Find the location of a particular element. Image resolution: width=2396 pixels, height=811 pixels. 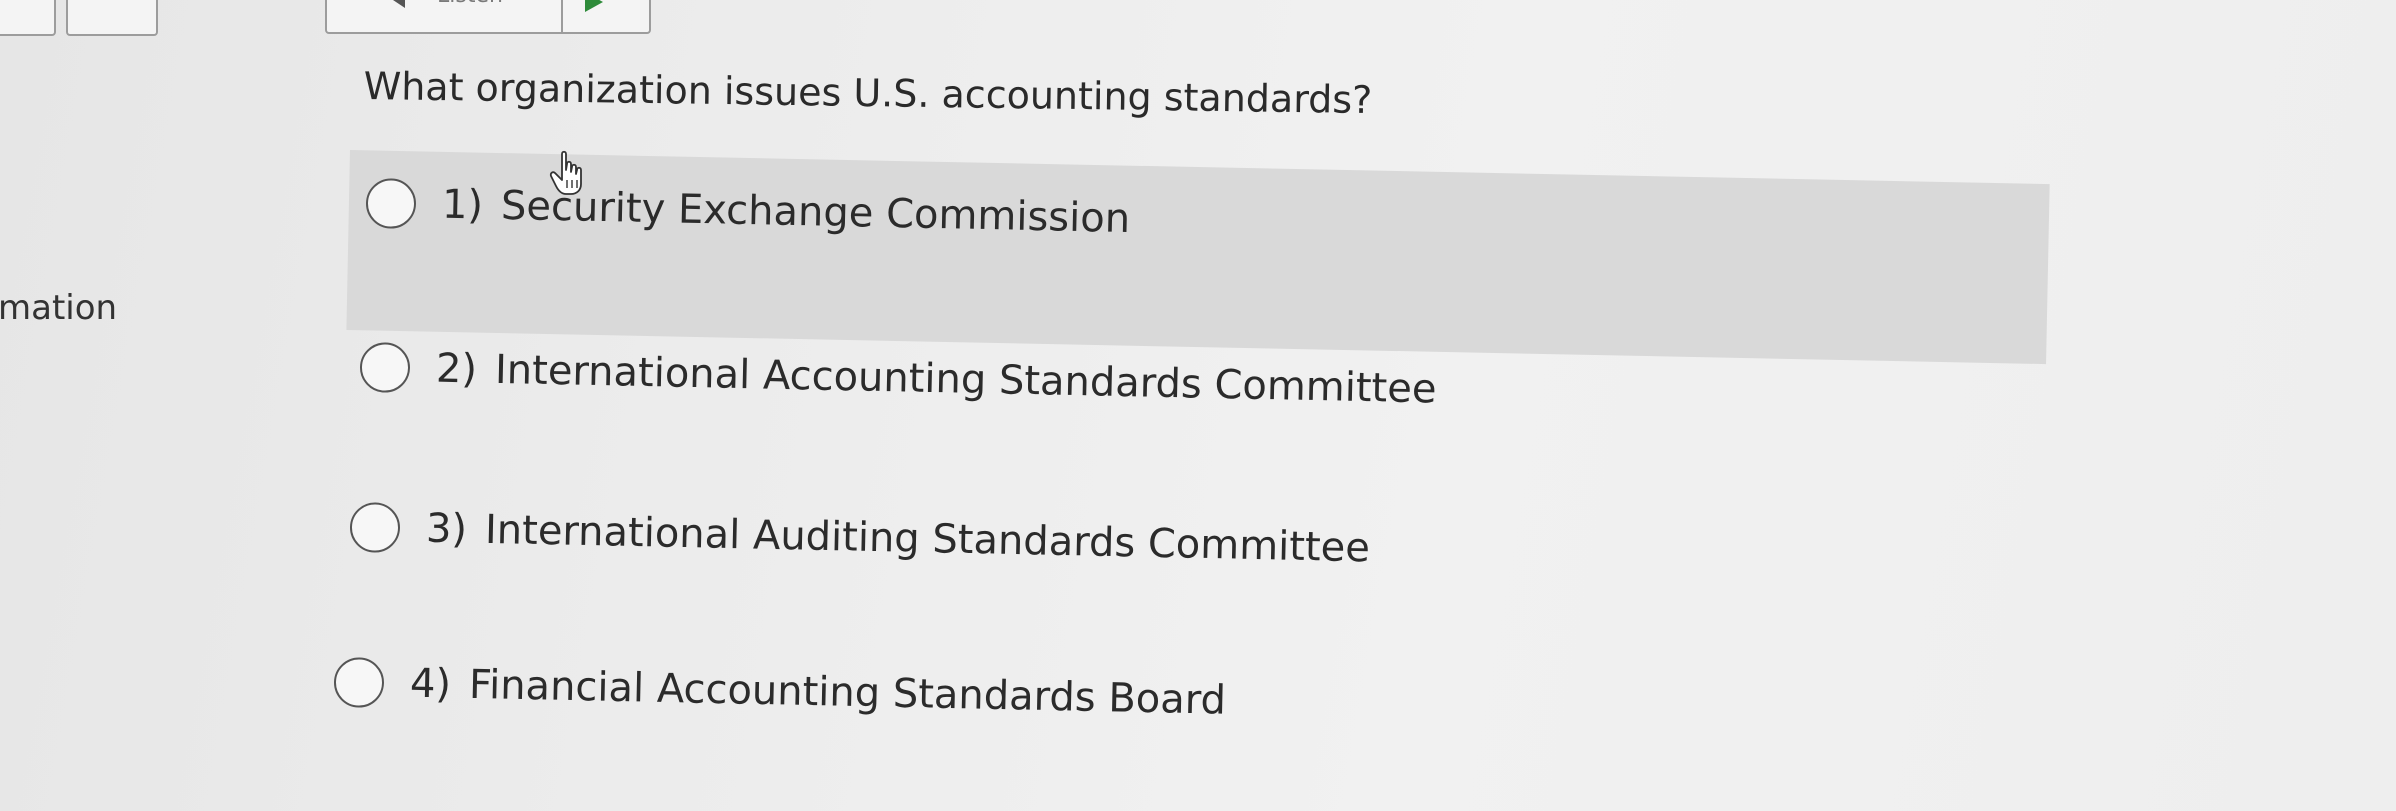

answer-option-4: 4) Financial Accounting Standards Board is located at coordinates (779, 691).